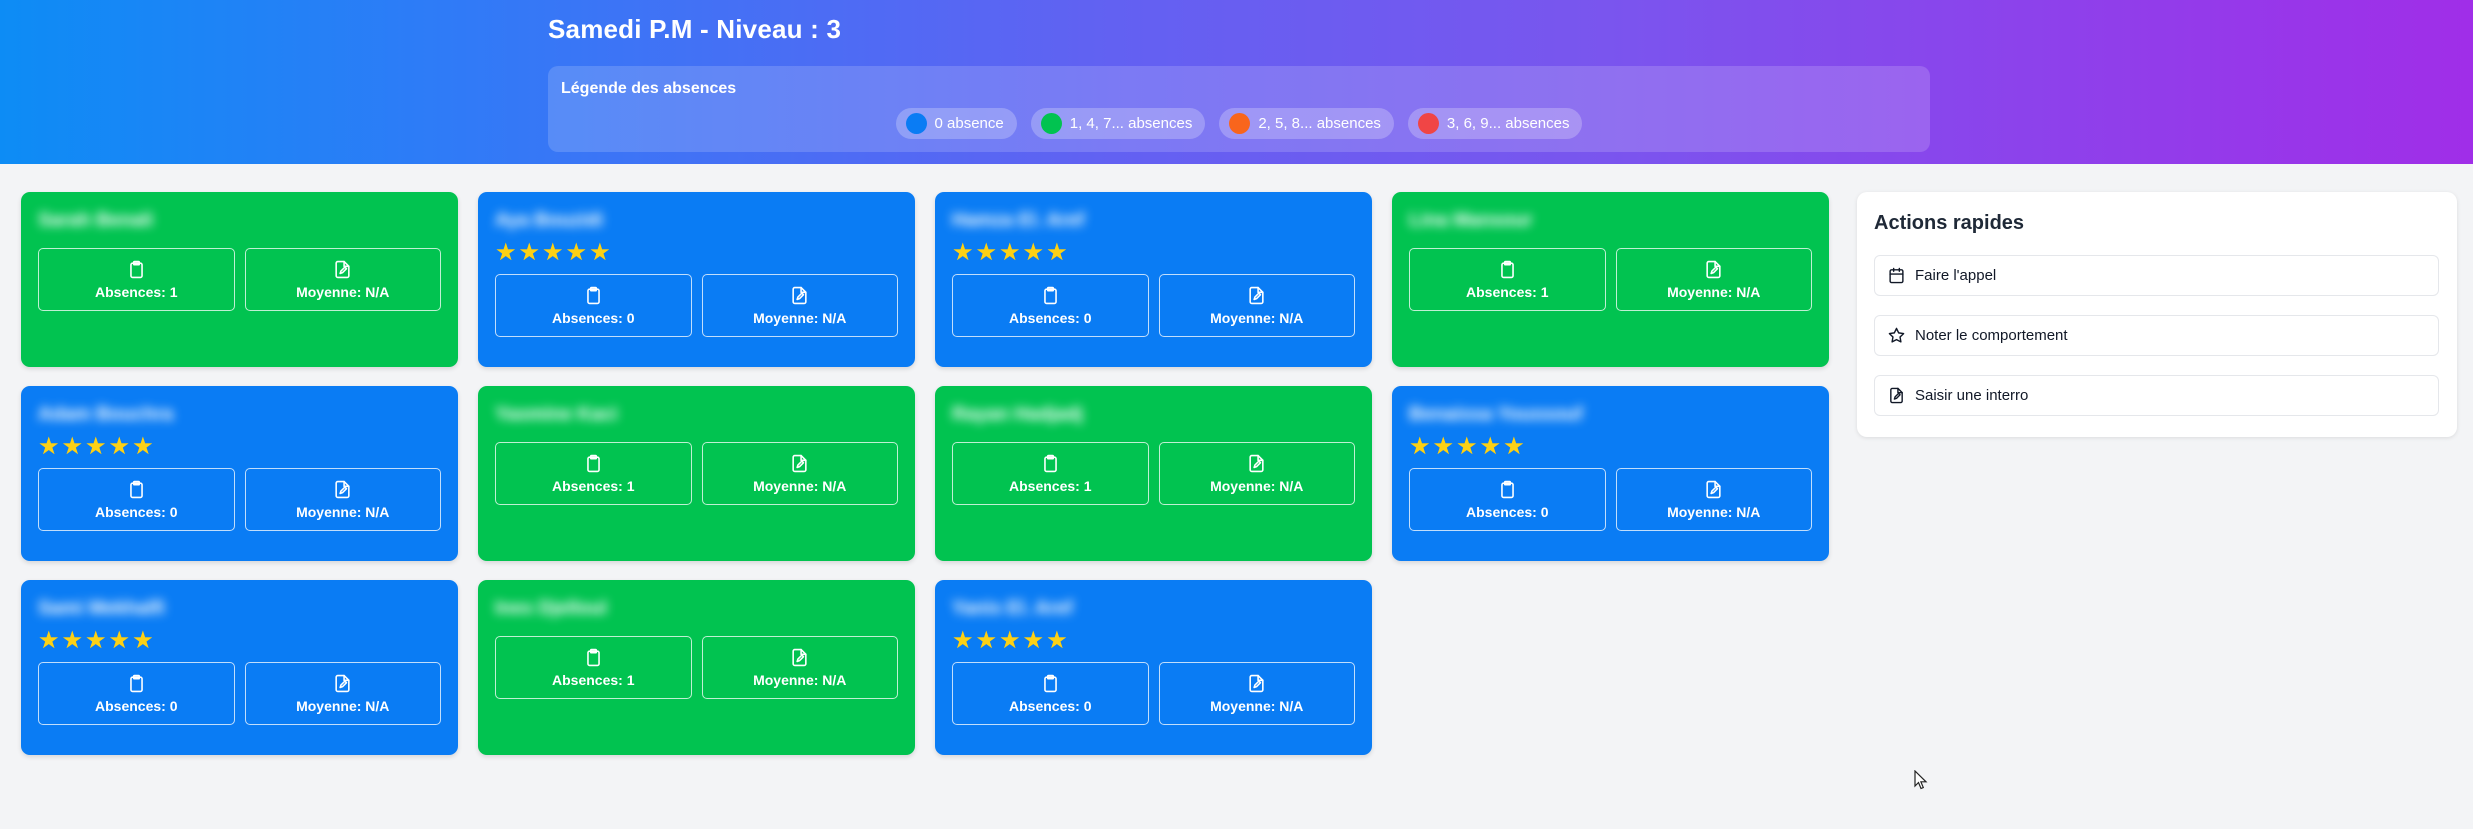  What do you see at coordinates (106, 414) in the screenshot?
I see `student-name: Adam Bouchra` at bounding box center [106, 414].